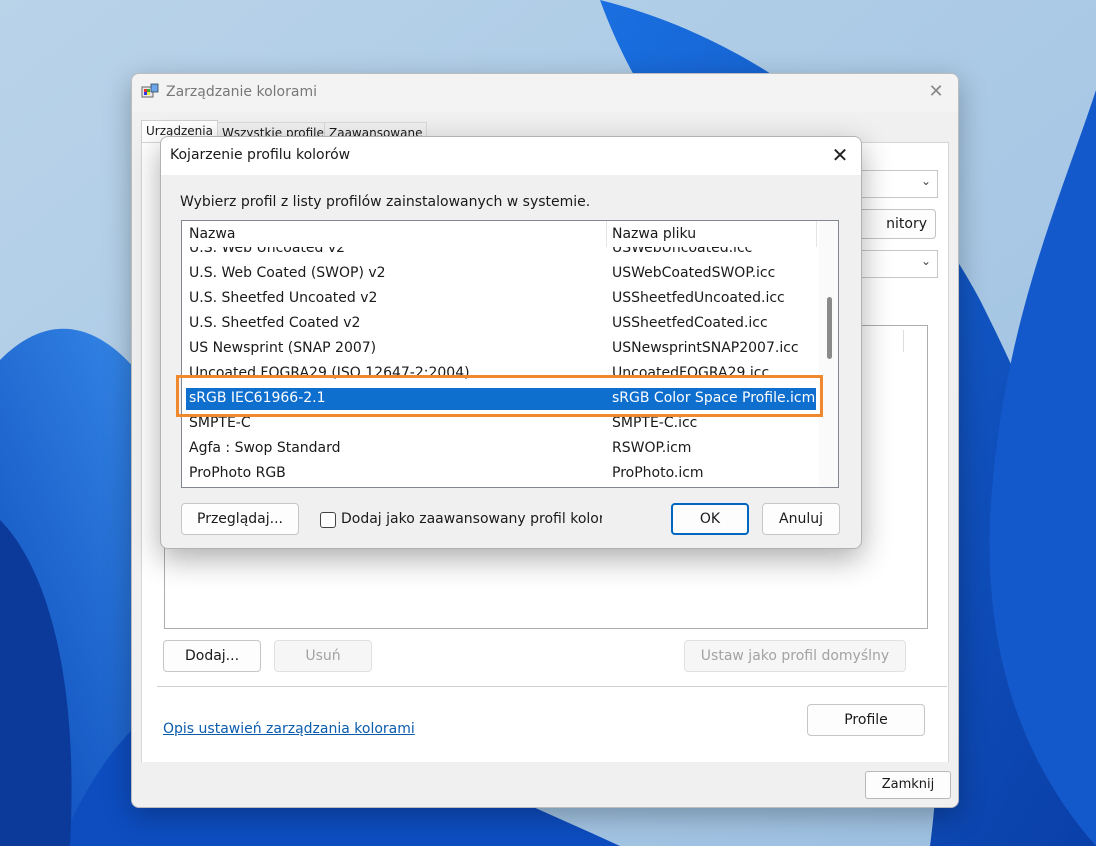 This screenshot has height=846, width=1096. Describe the element at coordinates (658, 473) in the screenshot. I see `profile-file-name: ProPhoto.icm` at that location.